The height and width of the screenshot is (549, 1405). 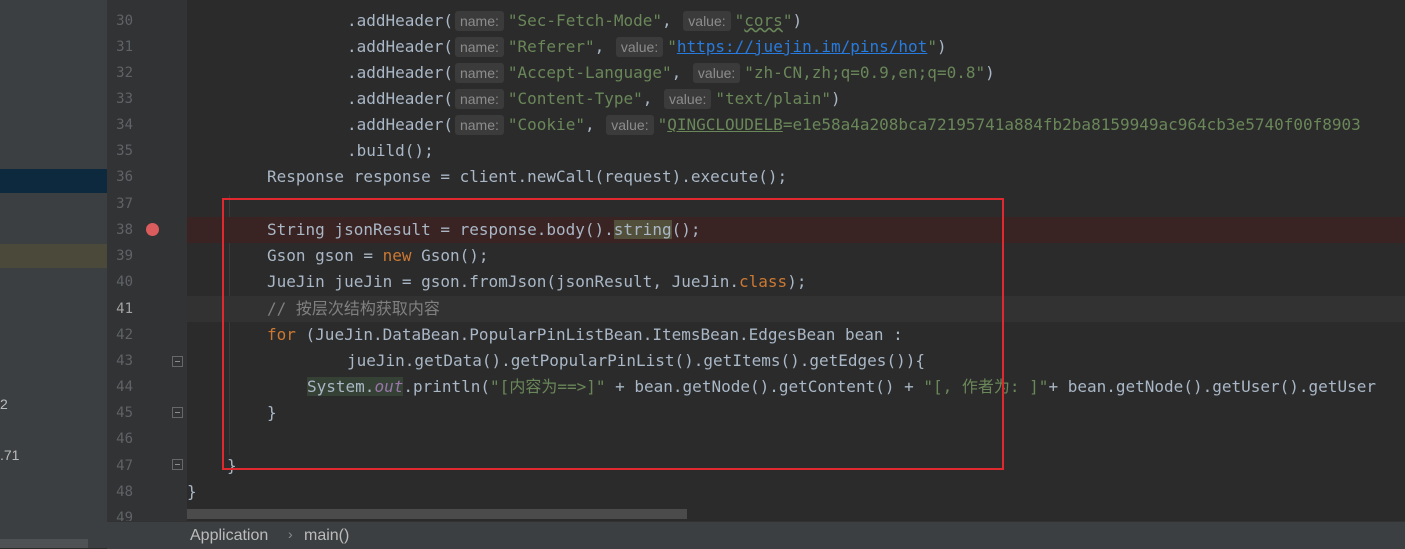 I want to click on code-line-41: // 按层次结构获取内容, so click(x=796, y=309).